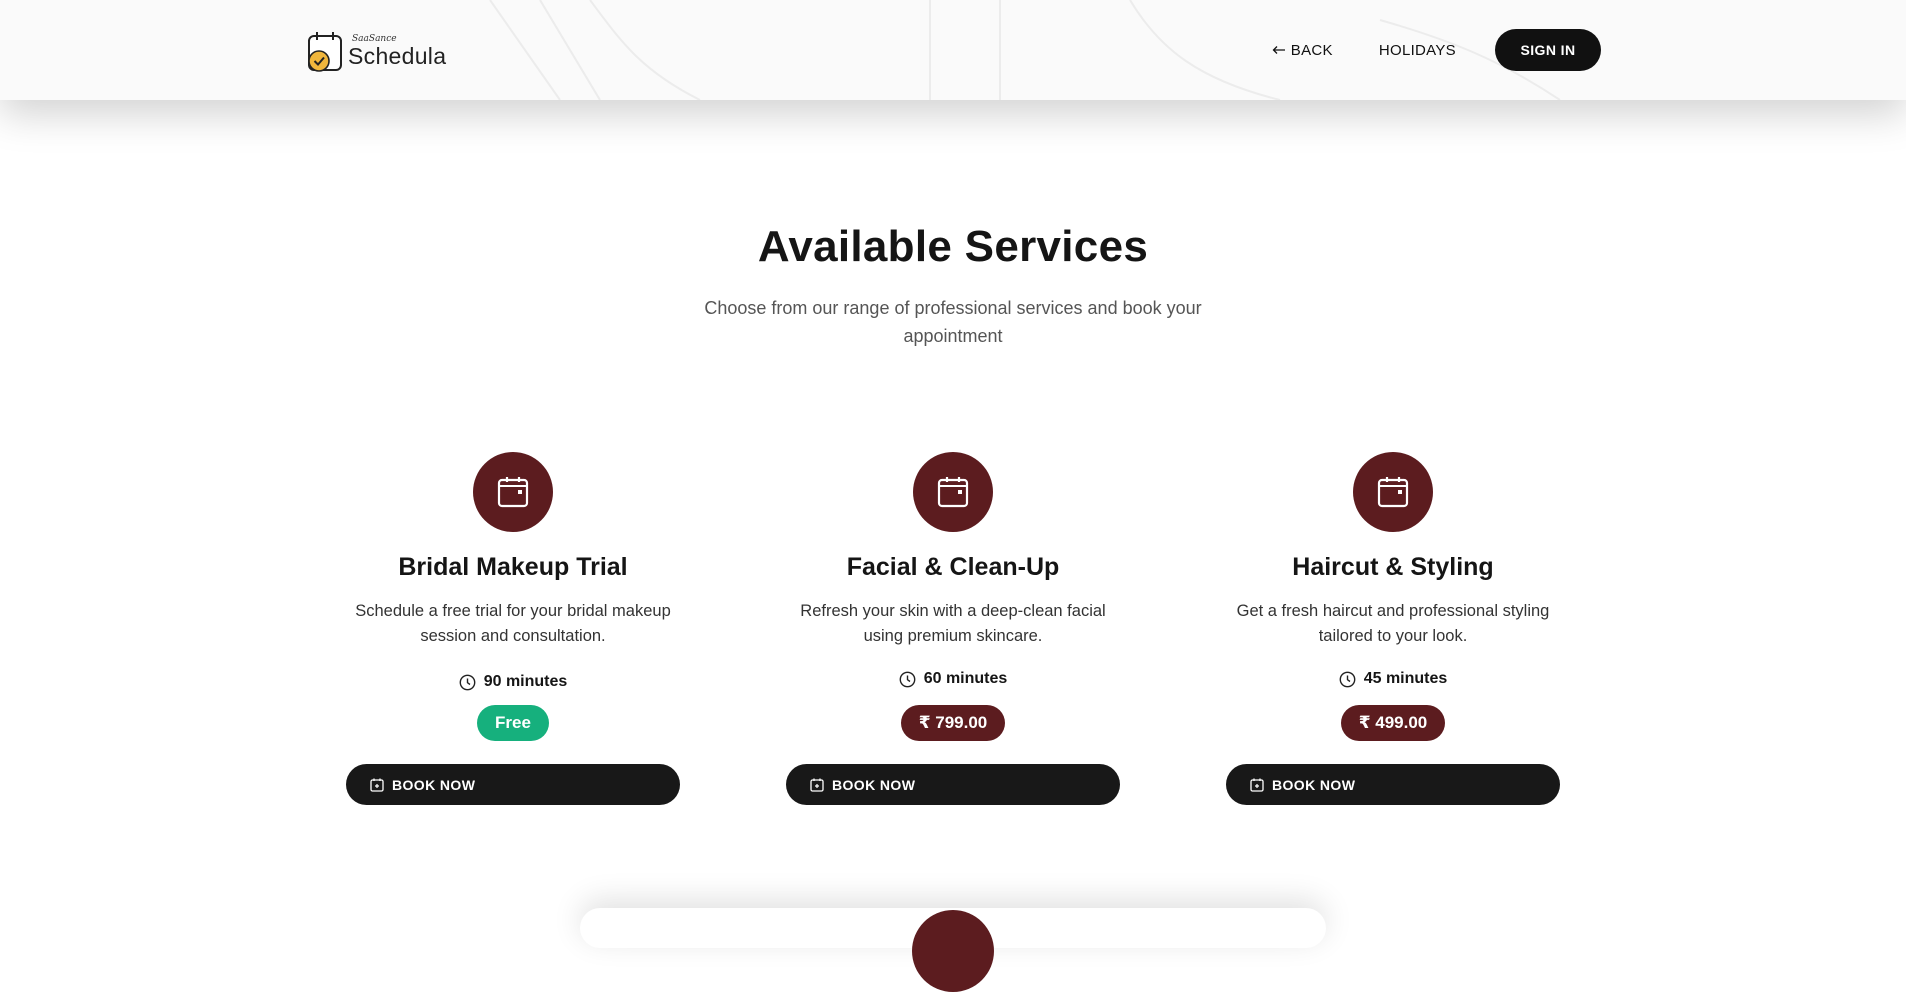 This screenshot has width=1906, height=992. I want to click on header-background-pattern, so click(1025, 50).